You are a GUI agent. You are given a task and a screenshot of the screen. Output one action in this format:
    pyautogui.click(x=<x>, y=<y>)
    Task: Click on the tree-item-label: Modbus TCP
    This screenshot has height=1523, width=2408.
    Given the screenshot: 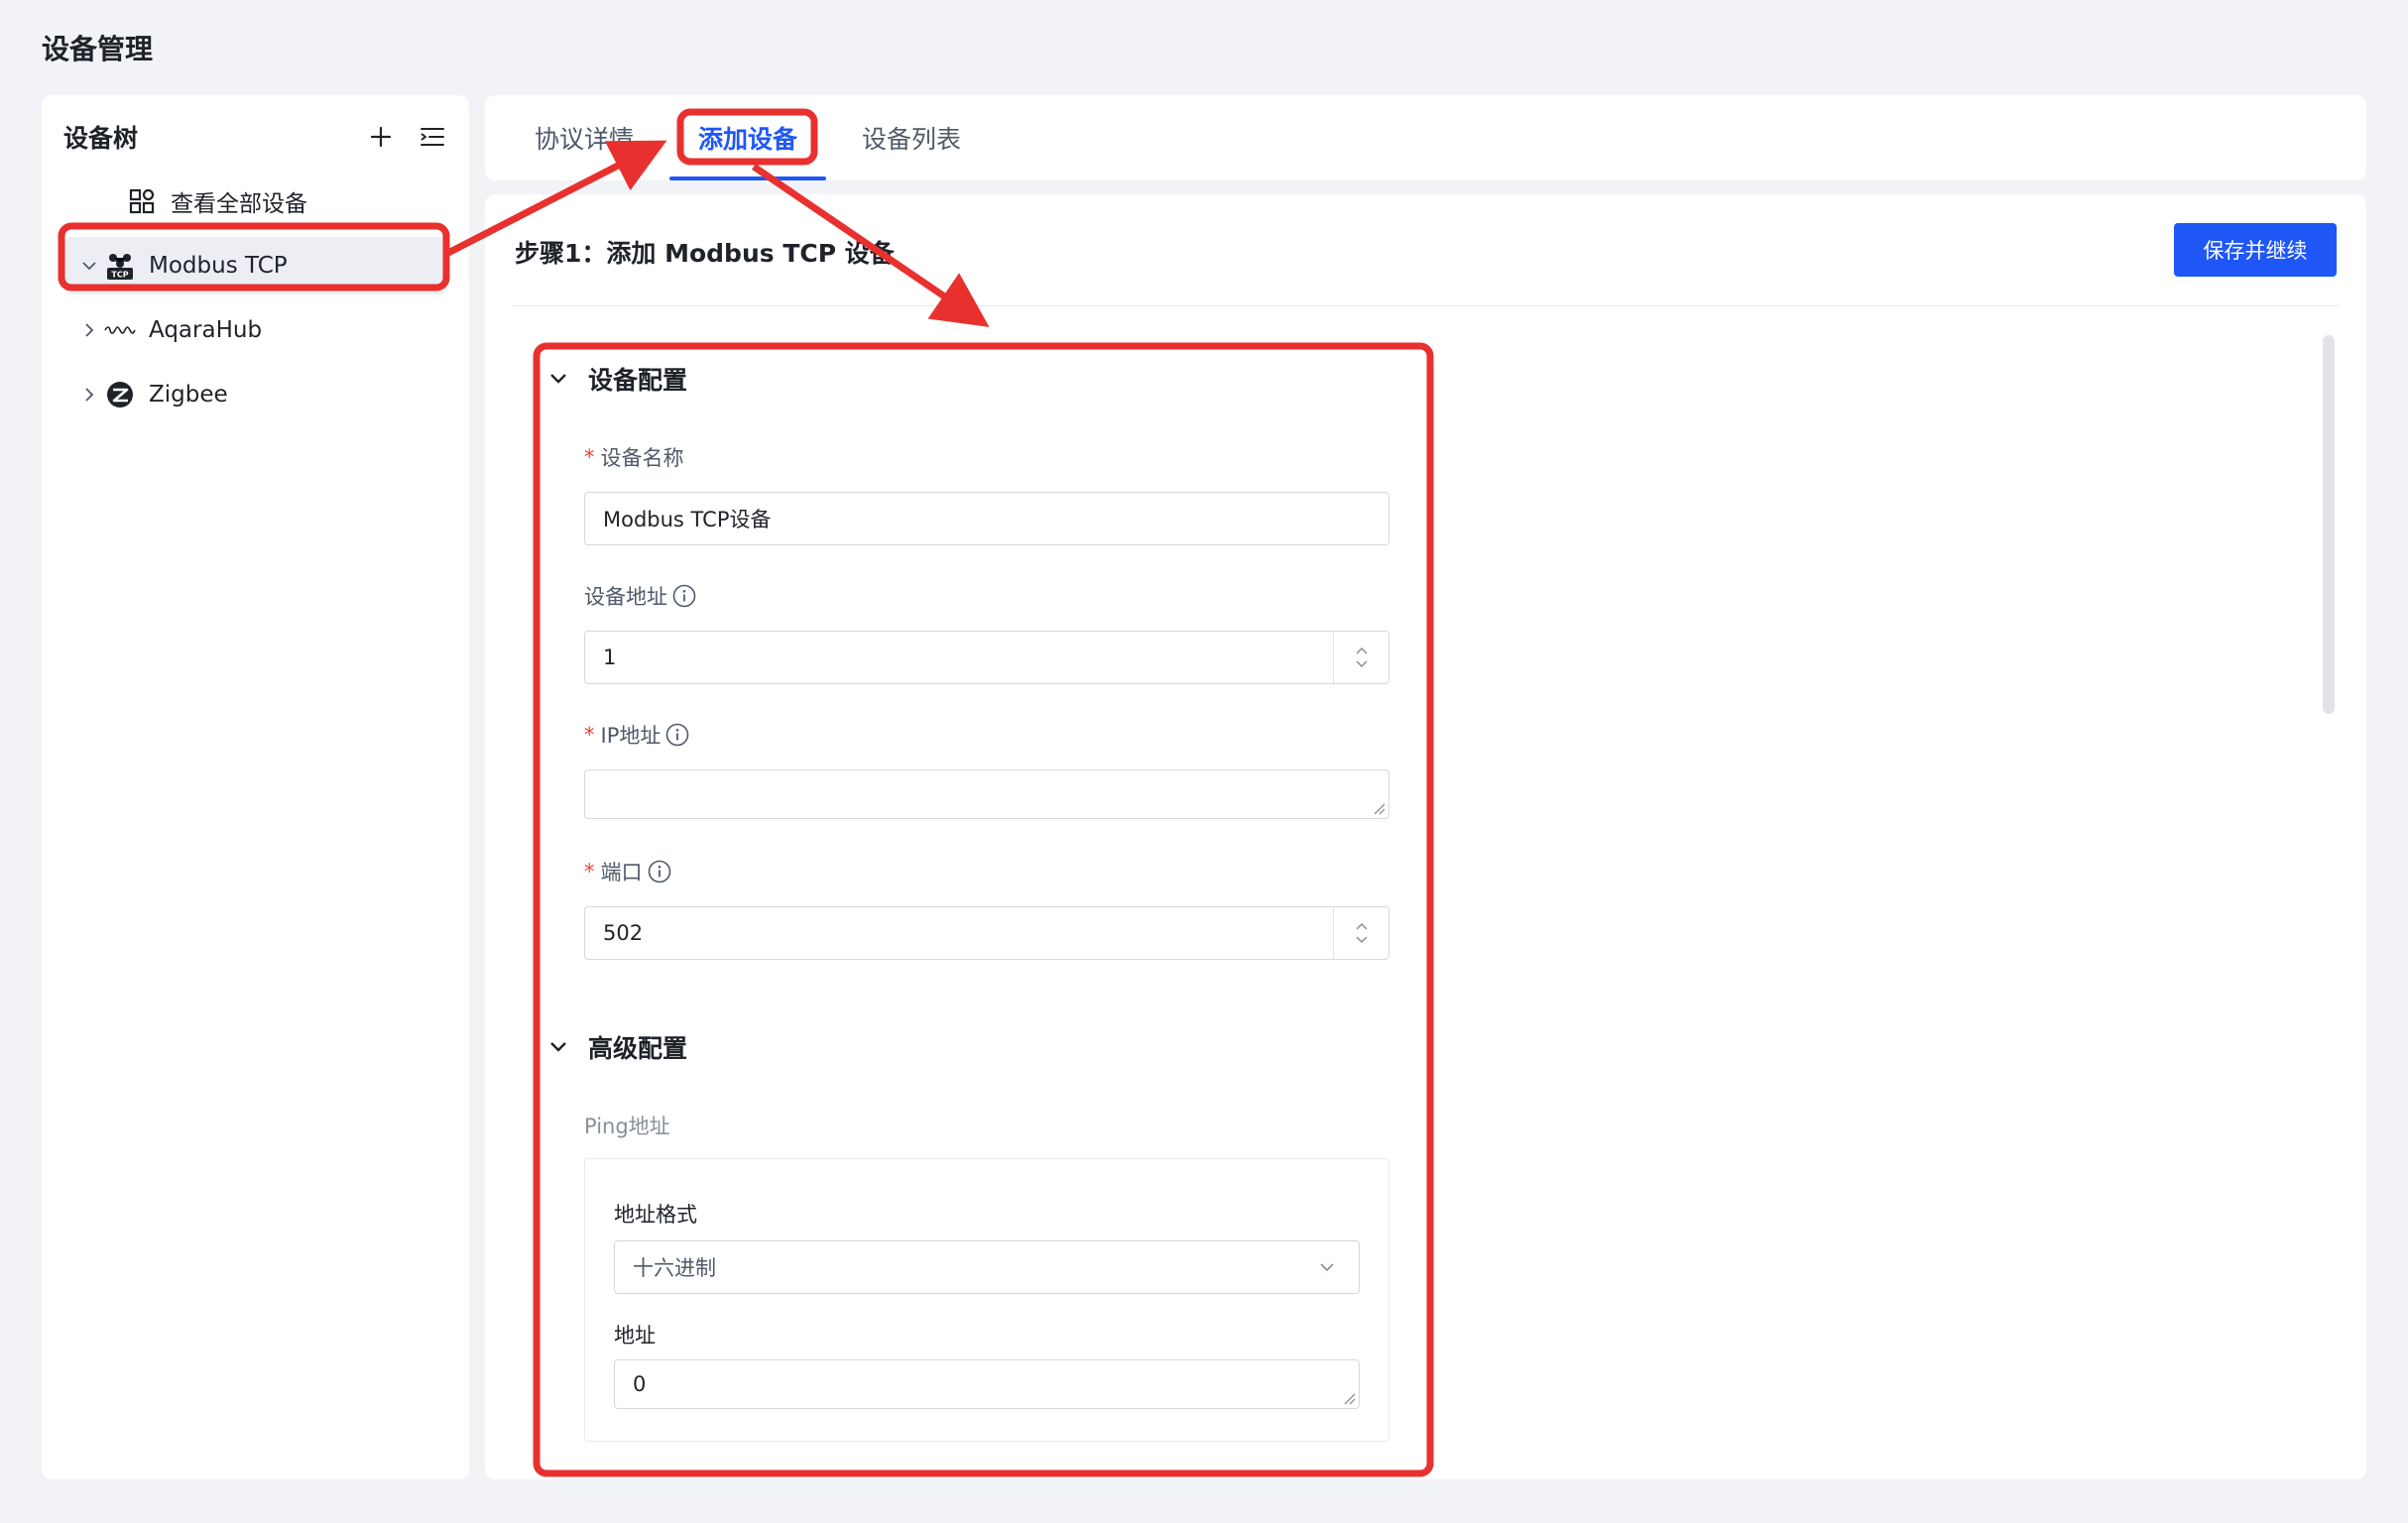 What is the action you would take?
    pyautogui.click(x=219, y=266)
    